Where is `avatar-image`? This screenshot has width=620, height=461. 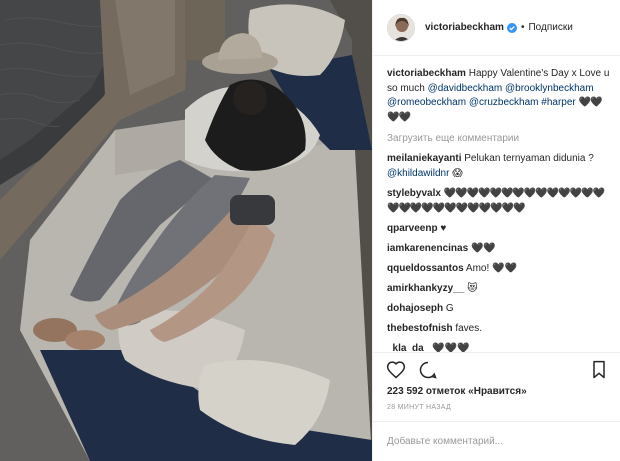
avatar-image is located at coordinates (401, 27).